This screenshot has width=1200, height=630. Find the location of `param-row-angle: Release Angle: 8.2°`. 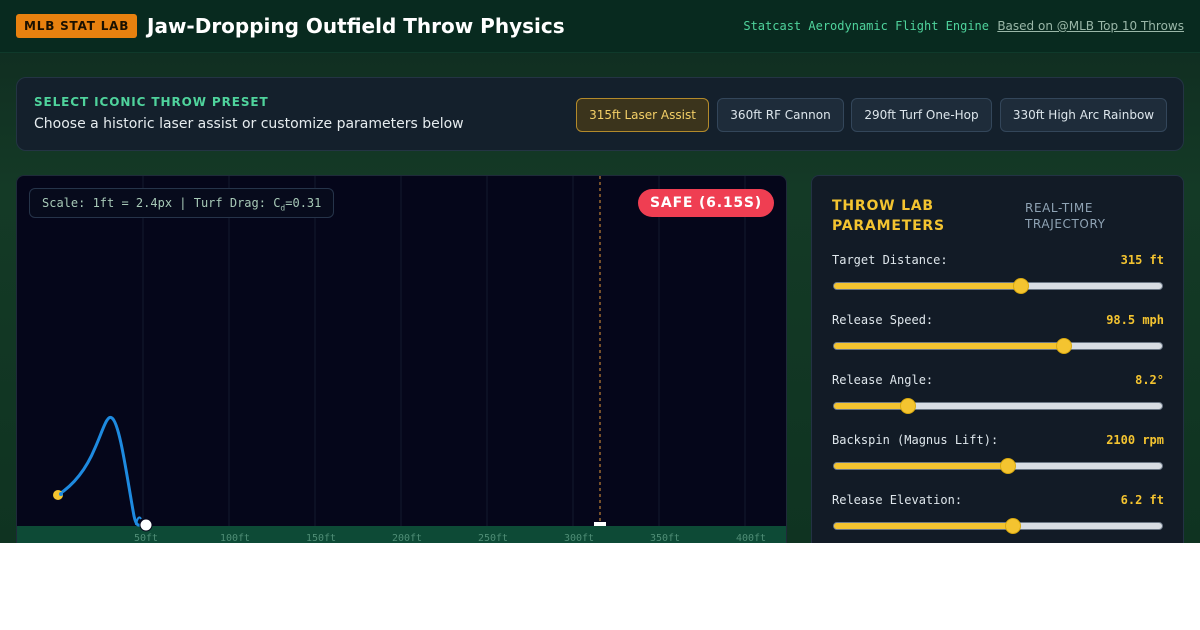

param-row-angle: Release Angle: 8.2° is located at coordinates (998, 399).